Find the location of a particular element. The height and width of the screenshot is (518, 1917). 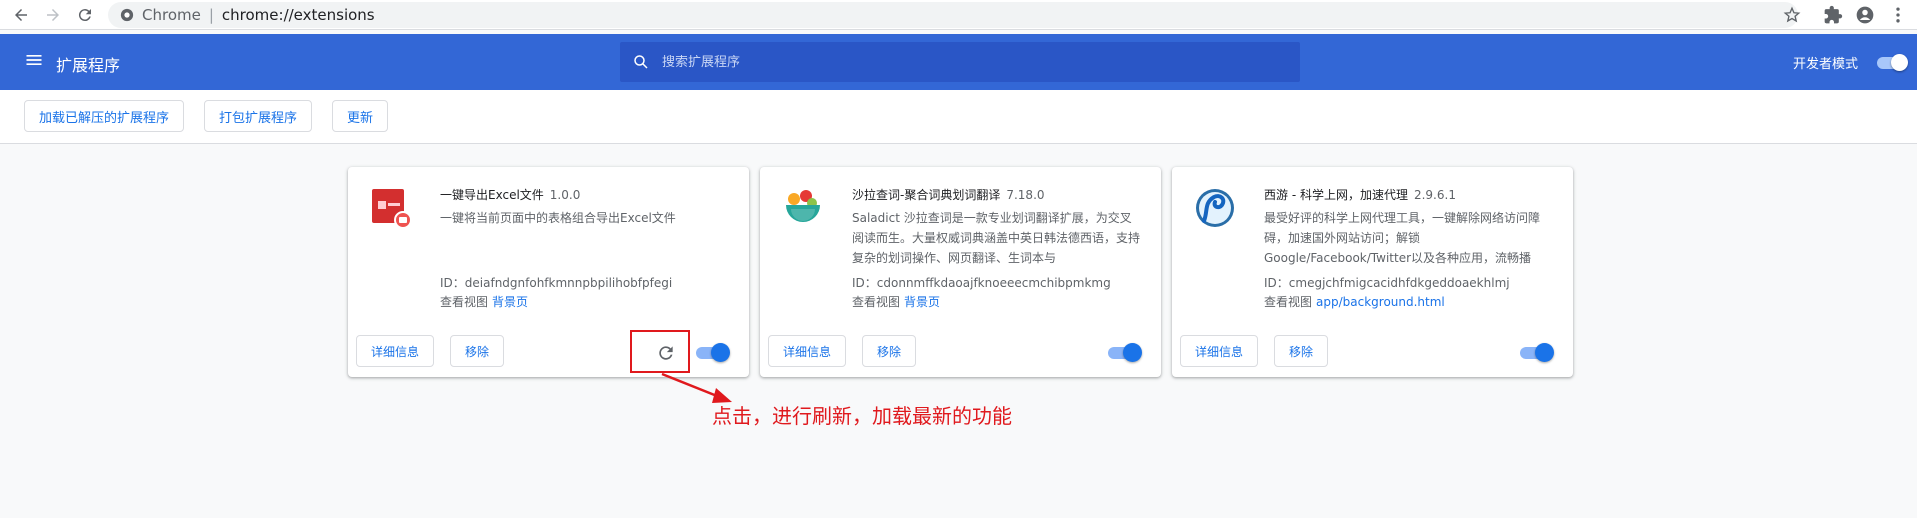

extension-title: 沙拉查词-聚合词典划词翻译 7.18.0 is located at coordinates (948, 194).